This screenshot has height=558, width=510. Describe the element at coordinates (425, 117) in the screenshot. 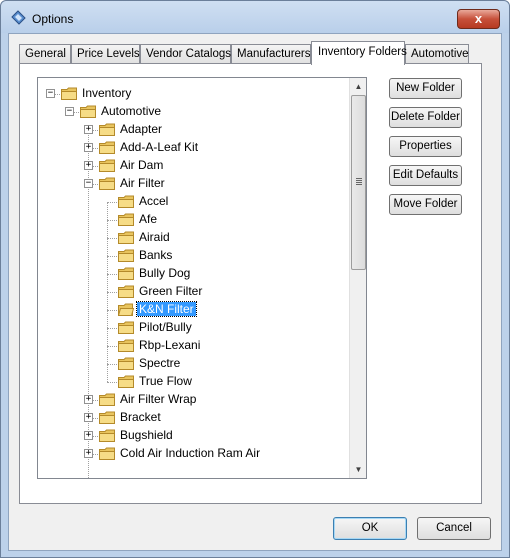

I see `delete-folder-button: Delete Folder` at that location.